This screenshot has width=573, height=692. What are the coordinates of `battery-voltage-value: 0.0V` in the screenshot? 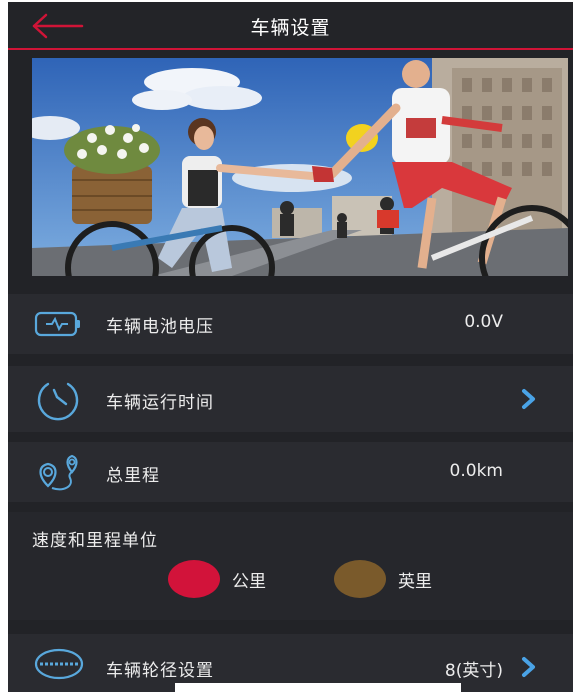 It's located at (483, 322).